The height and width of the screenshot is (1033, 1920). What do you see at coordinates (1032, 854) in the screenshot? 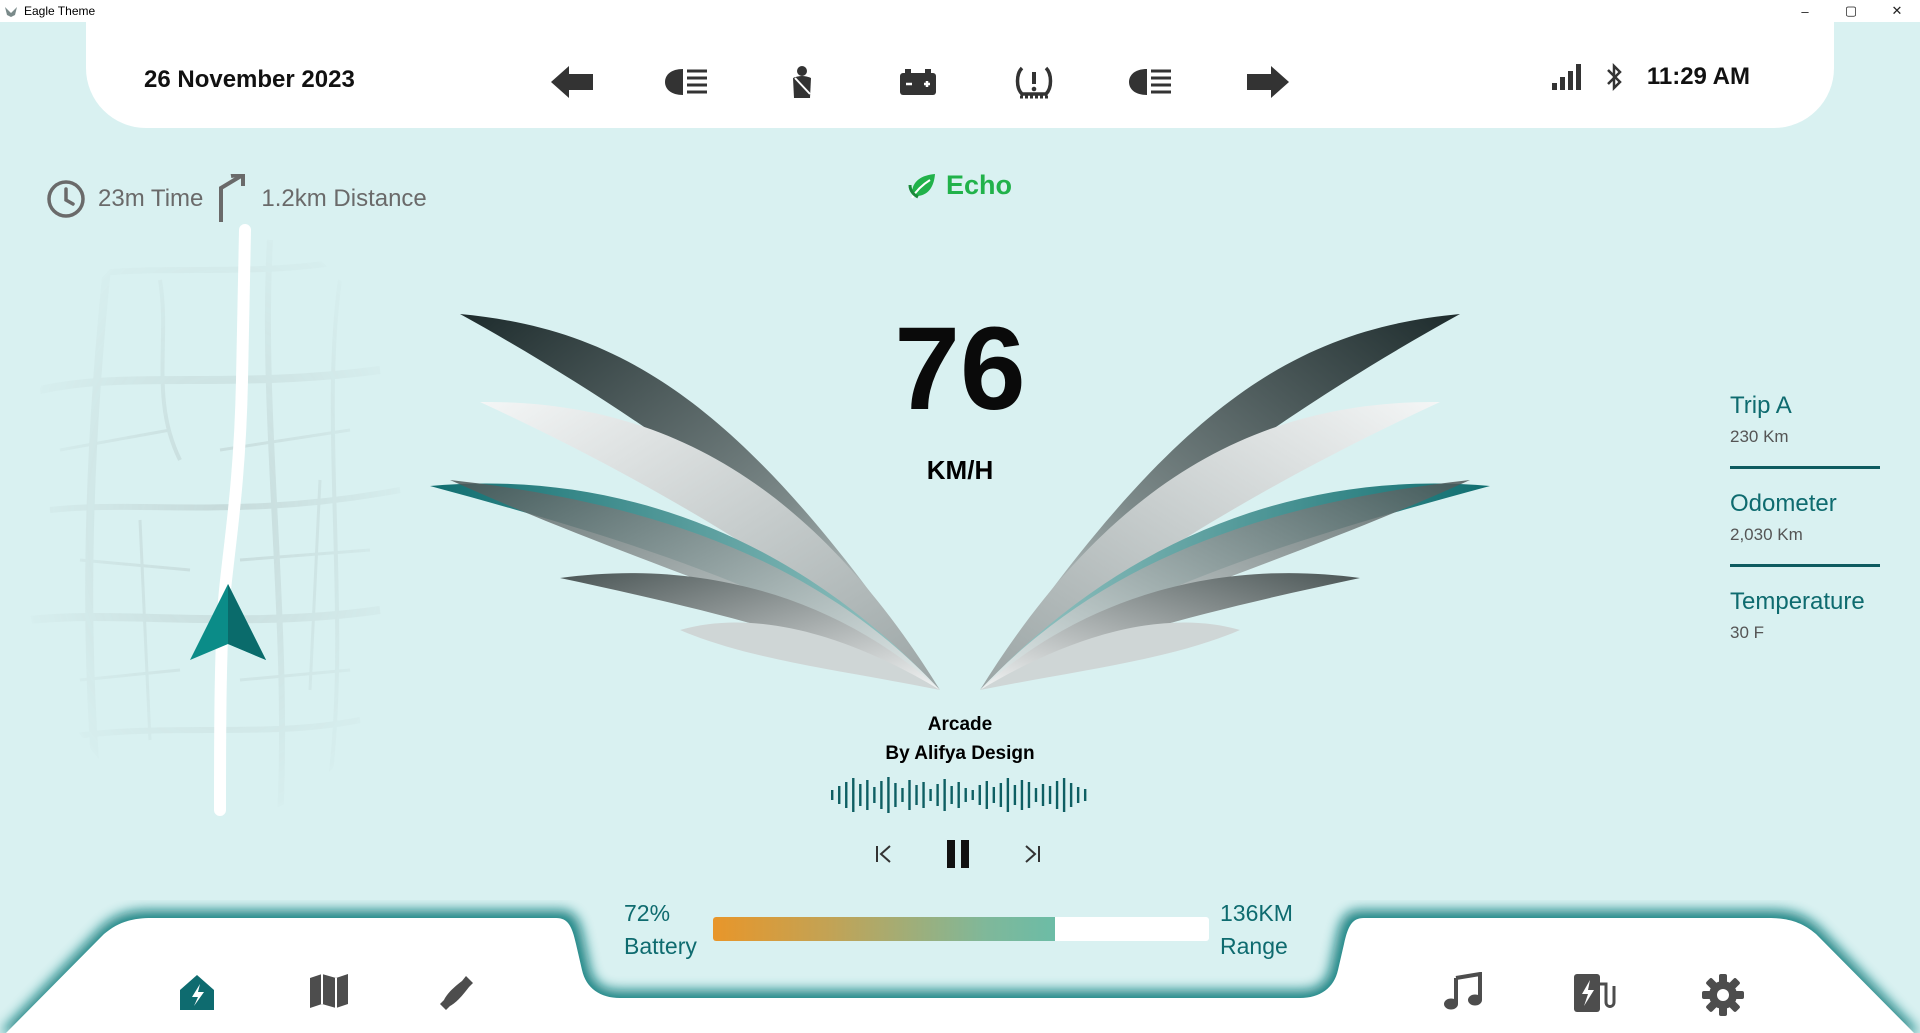
I see `next-track-icon` at bounding box center [1032, 854].